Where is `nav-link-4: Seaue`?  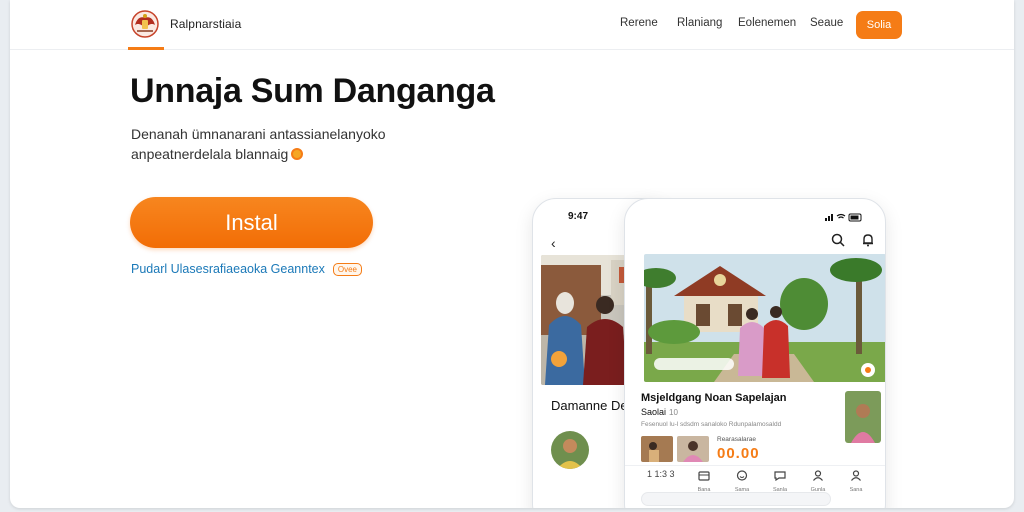 nav-link-4: Seaue is located at coordinates (826, 23).